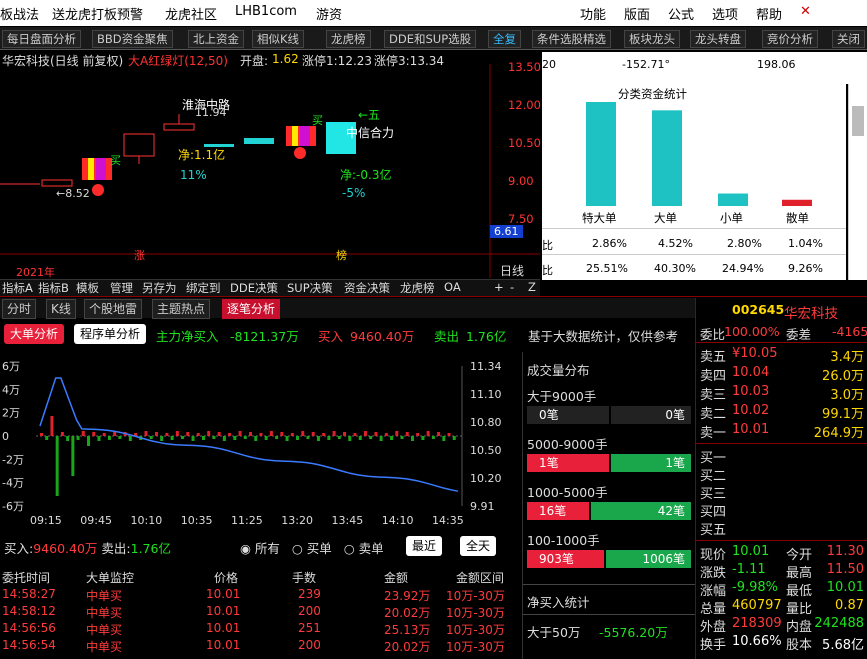 Image resolution: width=867 pixels, height=659 pixels. Describe the element at coordinates (407, 630) in the screenshot. I see `deal-cell: 25.13万` at that location.